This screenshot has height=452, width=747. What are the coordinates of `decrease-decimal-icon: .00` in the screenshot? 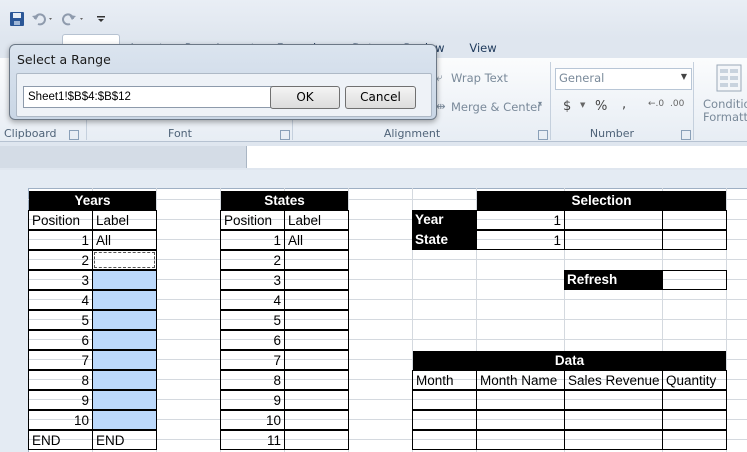 It's located at (677, 104).